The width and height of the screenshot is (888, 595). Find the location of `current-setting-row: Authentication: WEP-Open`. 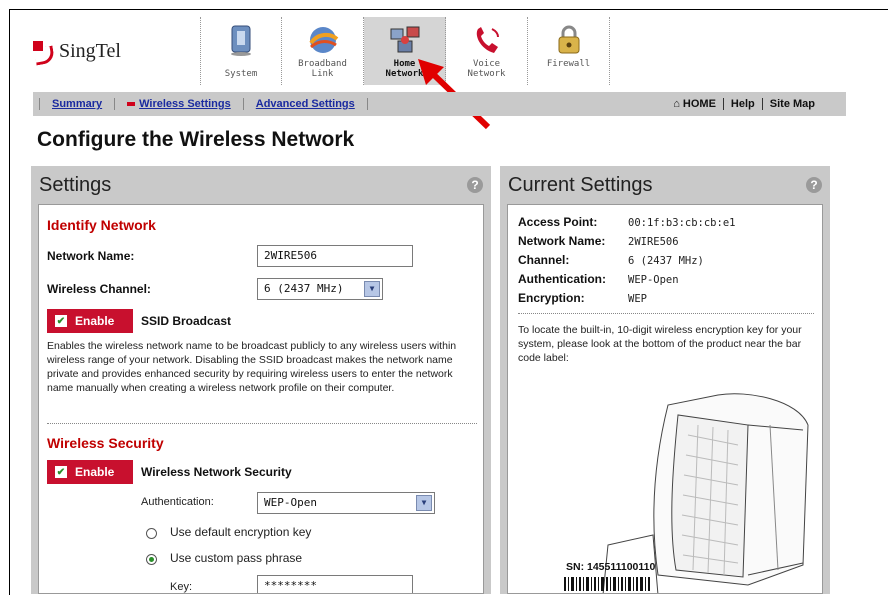

current-setting-row: Authentication: WEP-Open is located at coordinates (598, 279).